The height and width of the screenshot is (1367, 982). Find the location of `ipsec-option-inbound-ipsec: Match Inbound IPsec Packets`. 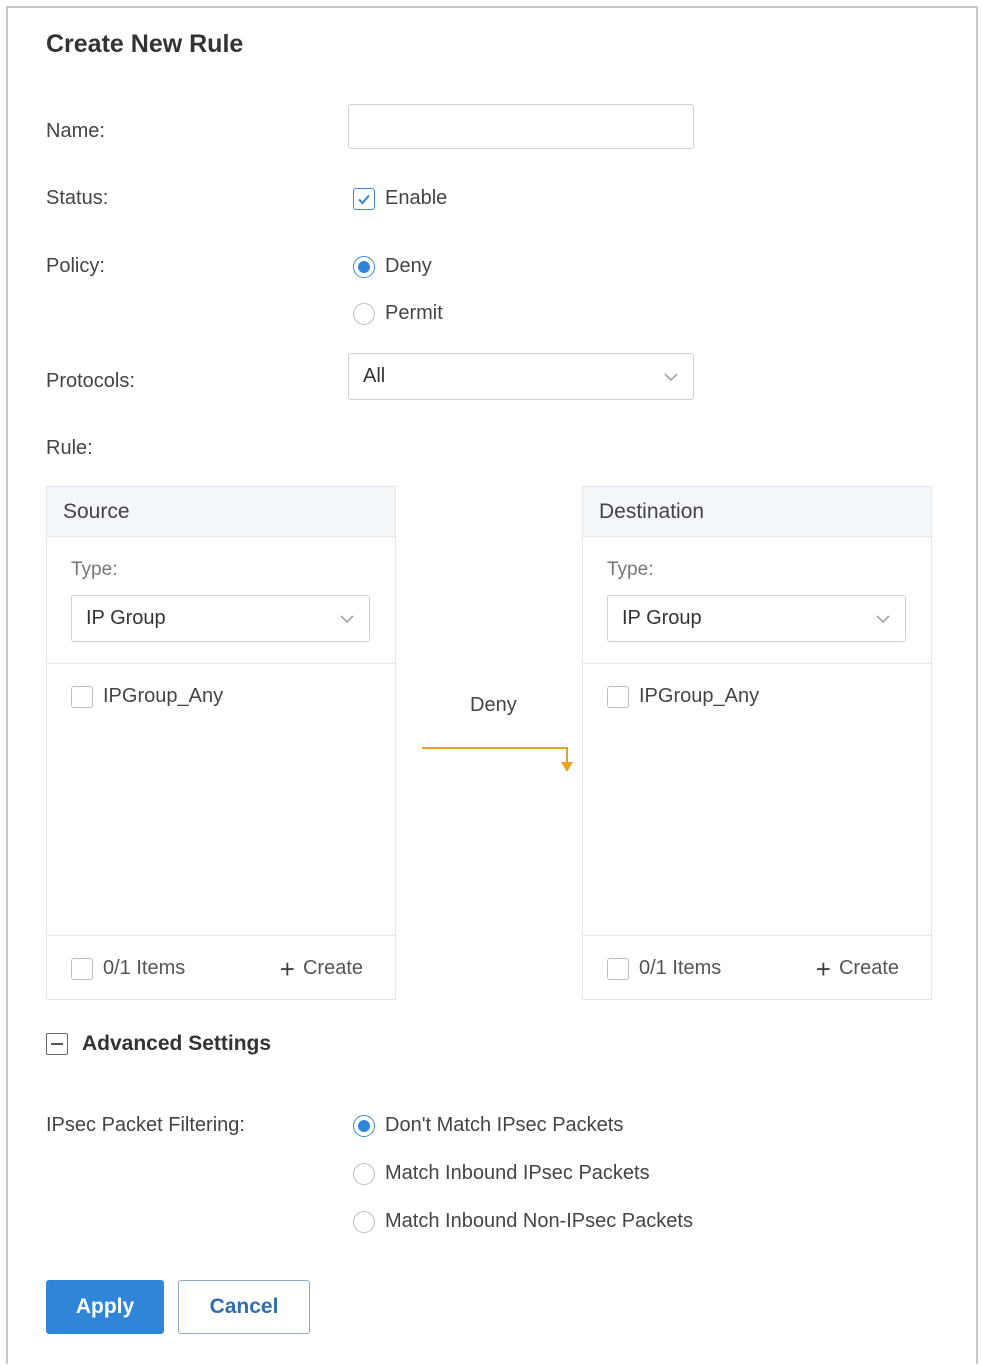

ipsec-option-inbound-ipsec: Match Inbound IPsec Packets is located at coordinates (501, 1173).